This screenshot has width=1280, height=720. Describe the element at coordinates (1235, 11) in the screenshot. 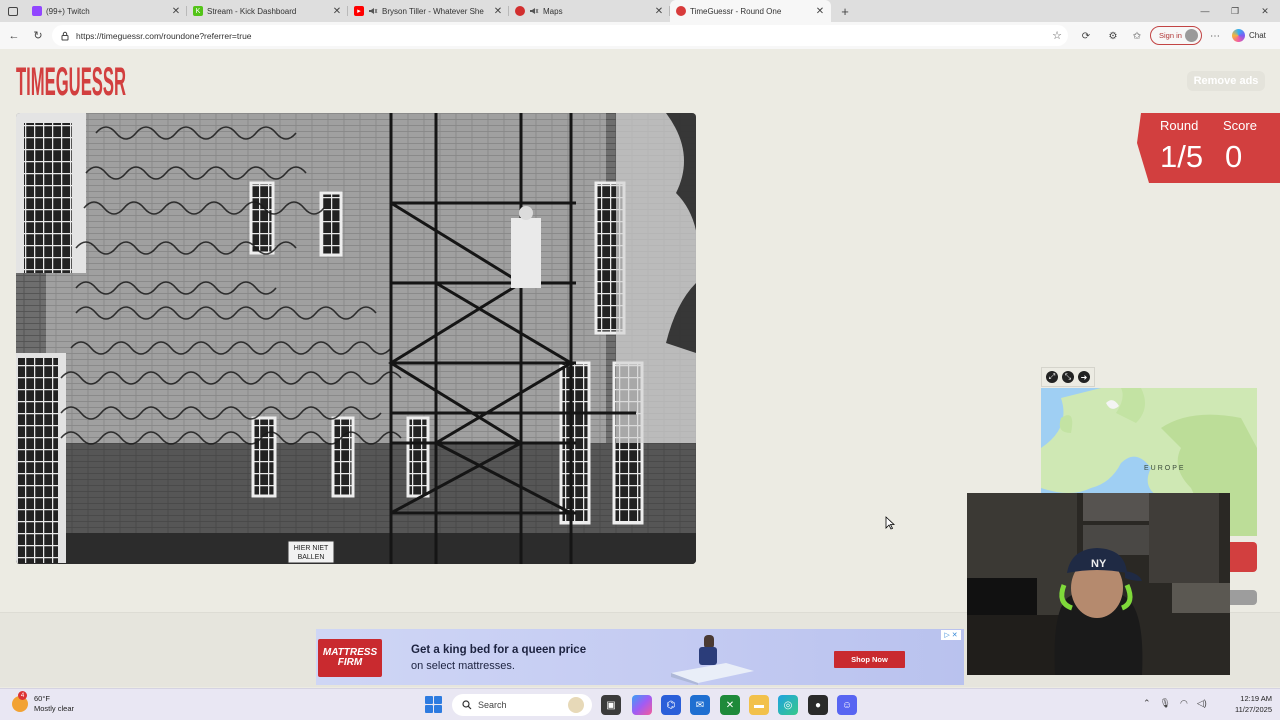

I see `restore-icon: ❐` at that location.